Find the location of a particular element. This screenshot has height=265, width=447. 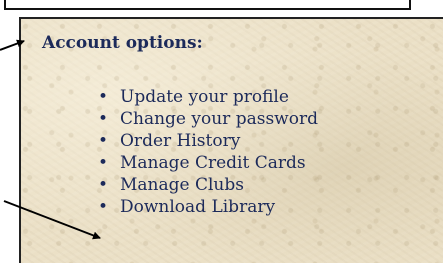

list-item-manage-clubs: • Manage Clubs is located at coordinates (208, 185).